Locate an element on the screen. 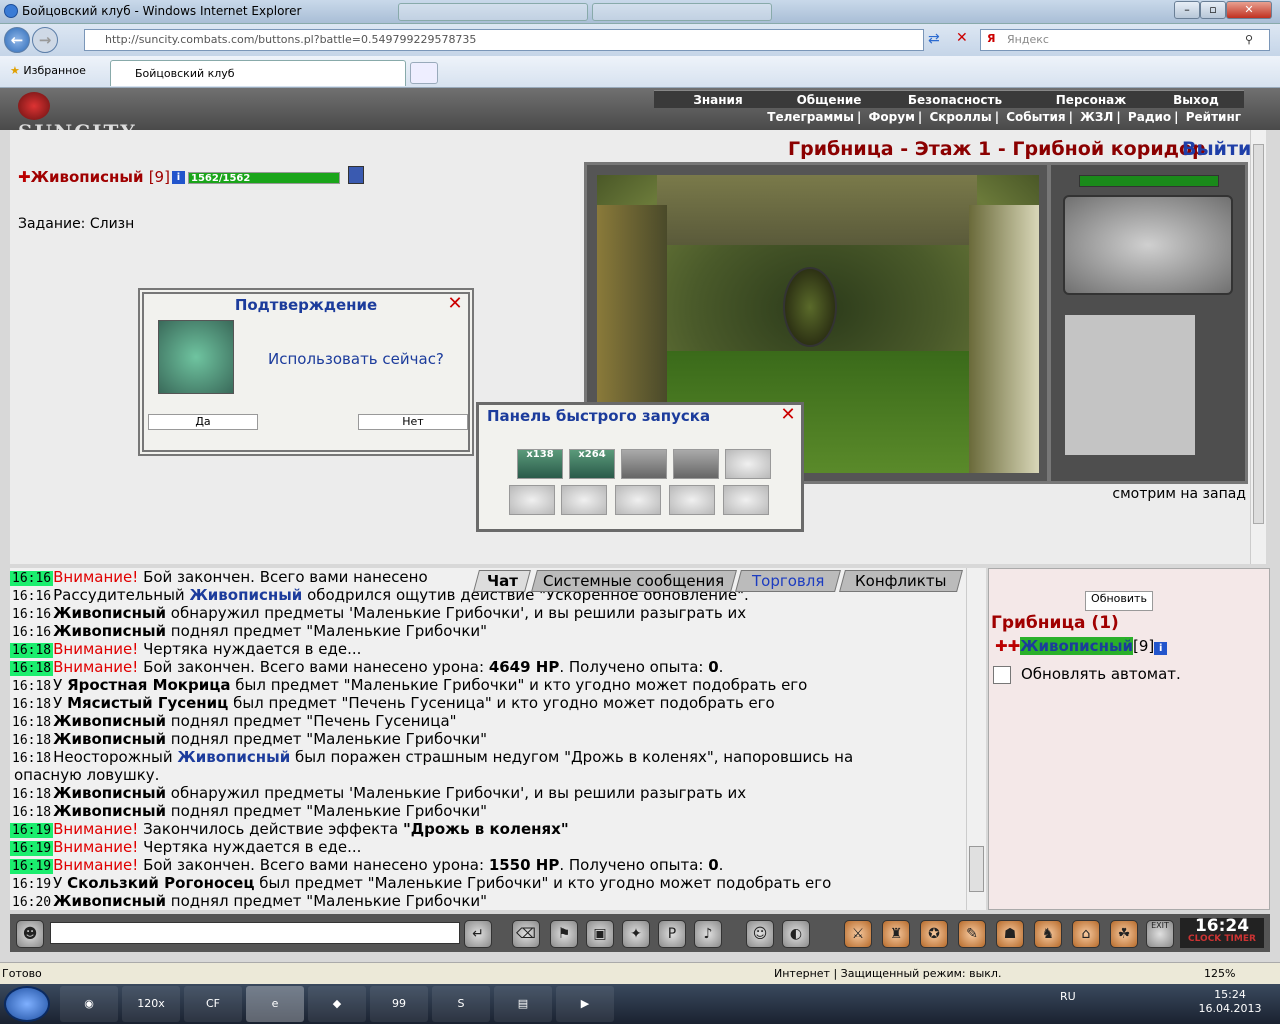  submenu-zhzl: ЖЗЛ is located at coordinates (1096, 117).